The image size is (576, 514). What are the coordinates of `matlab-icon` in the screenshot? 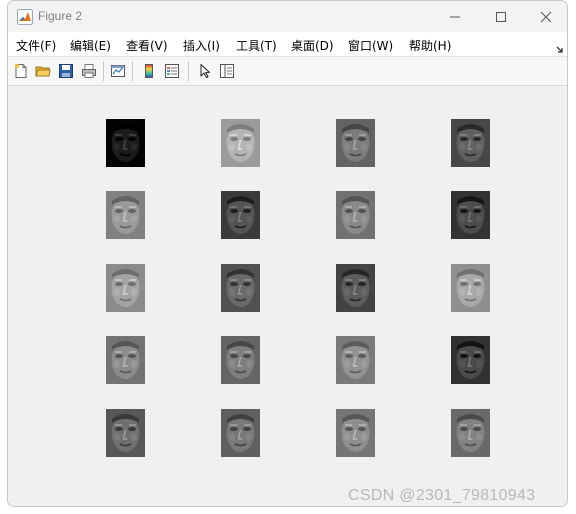 It's located at (25, 17).